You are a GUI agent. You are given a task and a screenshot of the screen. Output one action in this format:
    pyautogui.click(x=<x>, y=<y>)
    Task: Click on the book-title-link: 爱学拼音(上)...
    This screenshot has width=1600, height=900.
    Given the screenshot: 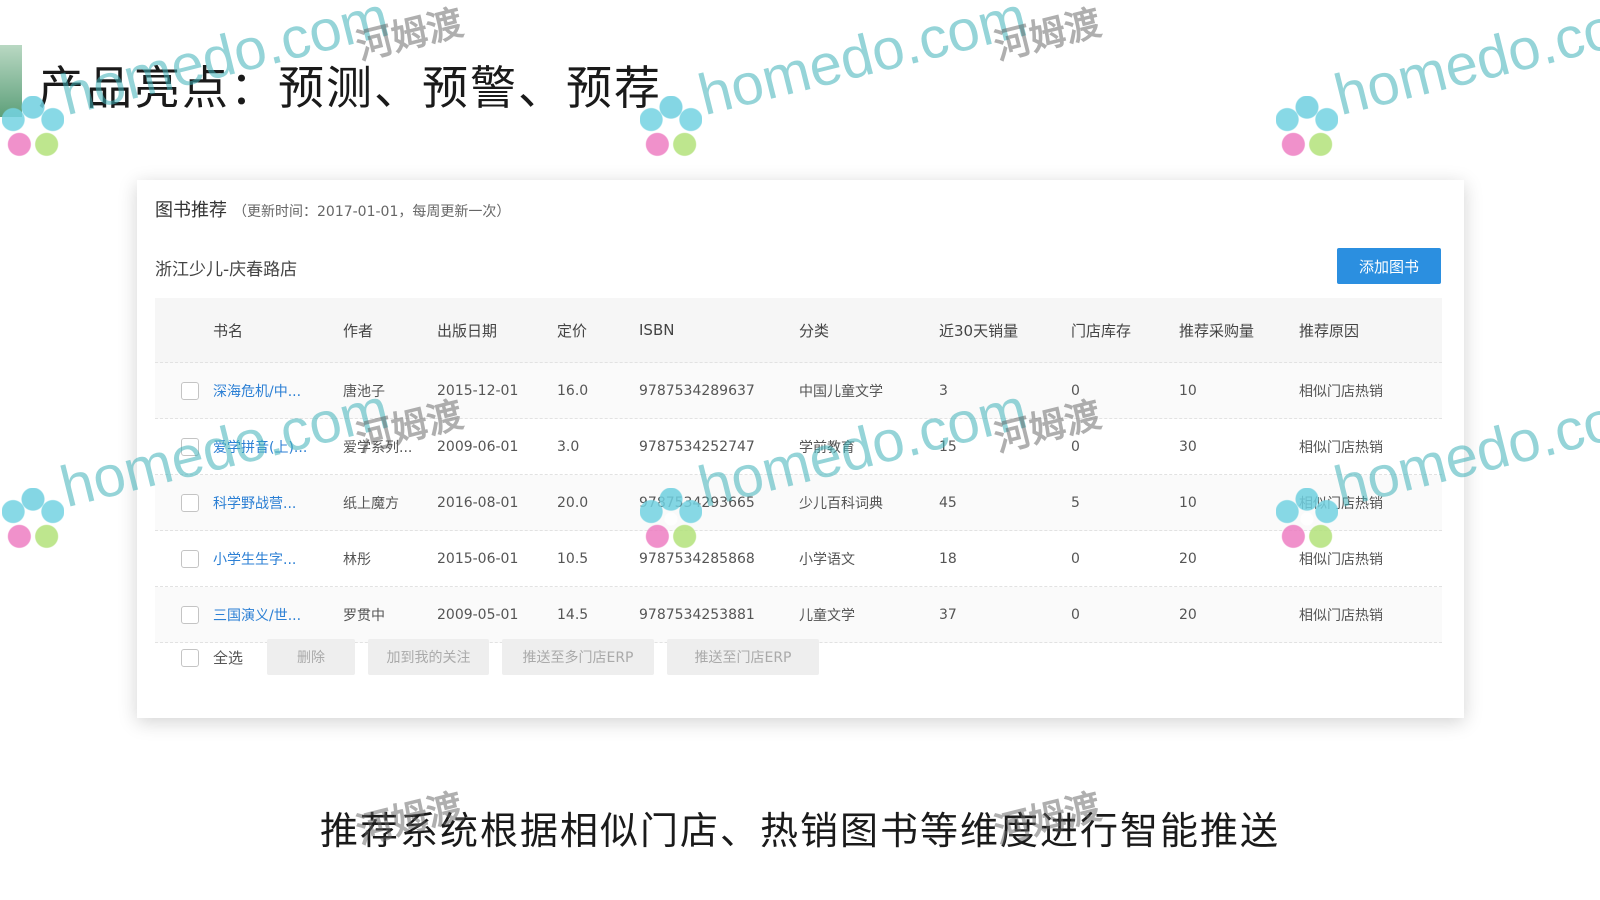 What is the action you would take?
    pyautogui.click(x=272, y=446)
    